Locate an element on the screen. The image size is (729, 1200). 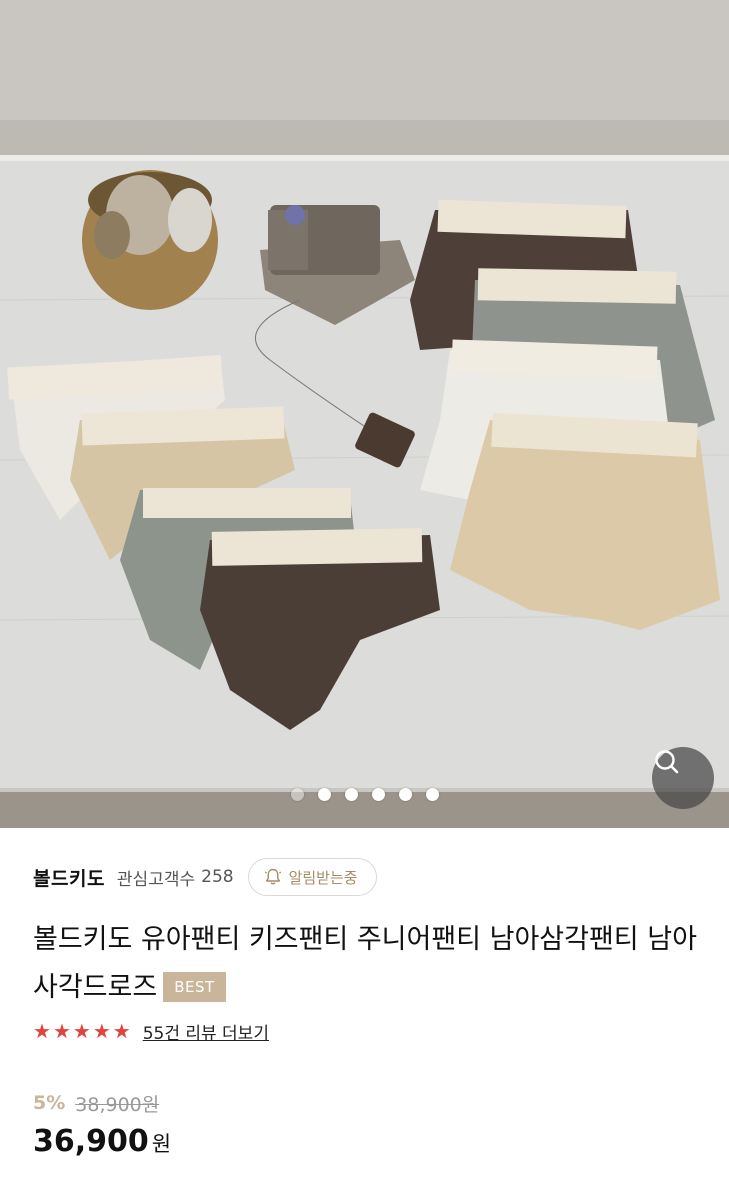
currency-unit: 원 is located at coordinates (161, 1144).